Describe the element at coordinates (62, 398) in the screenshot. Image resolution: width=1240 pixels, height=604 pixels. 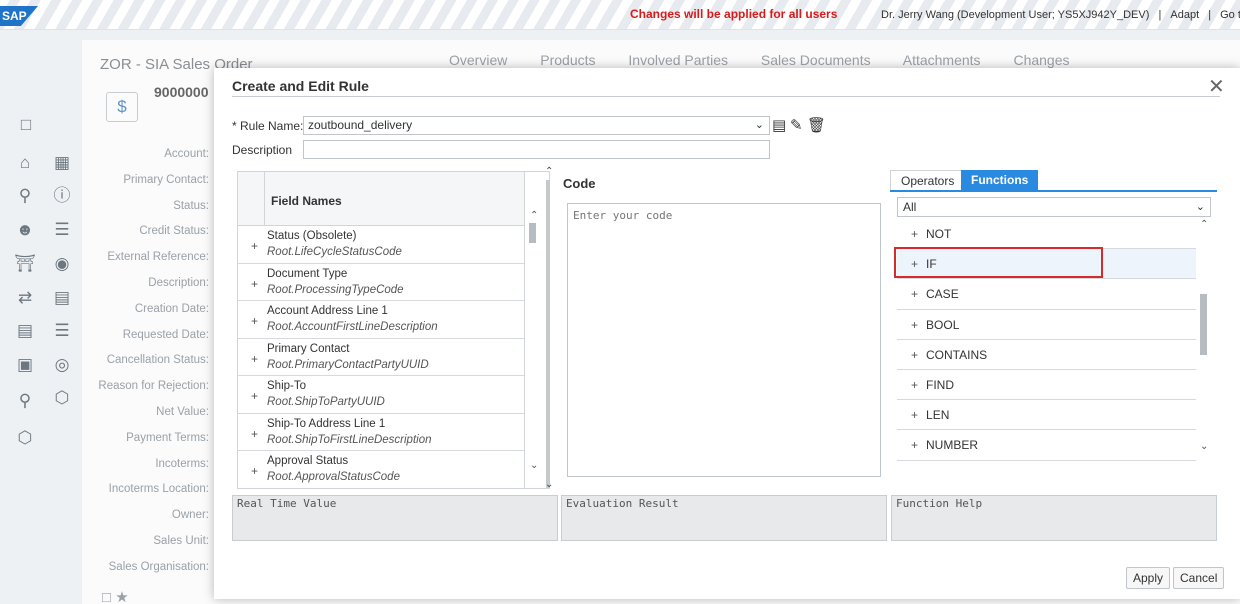
I see `box-icon: ⬡` at that location.